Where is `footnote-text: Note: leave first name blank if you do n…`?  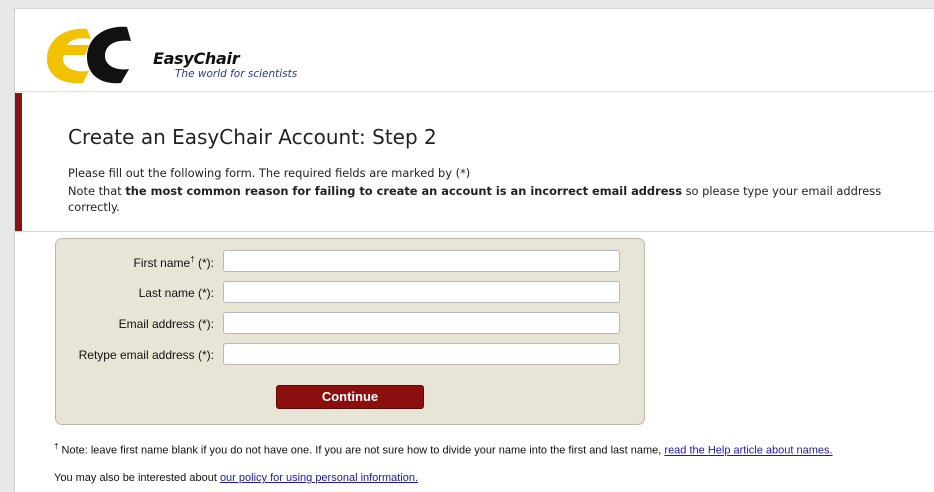 footnote-text: Note: leave first name blank if you do n… is located at coordinates (361, 450).